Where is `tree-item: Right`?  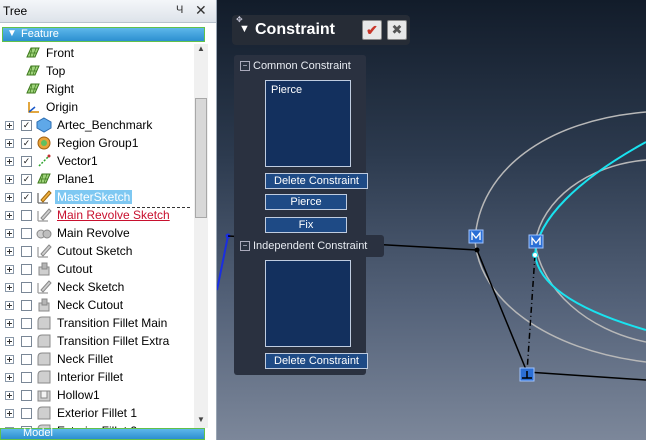 tree-item: Right is located at coordinates (102, 89).